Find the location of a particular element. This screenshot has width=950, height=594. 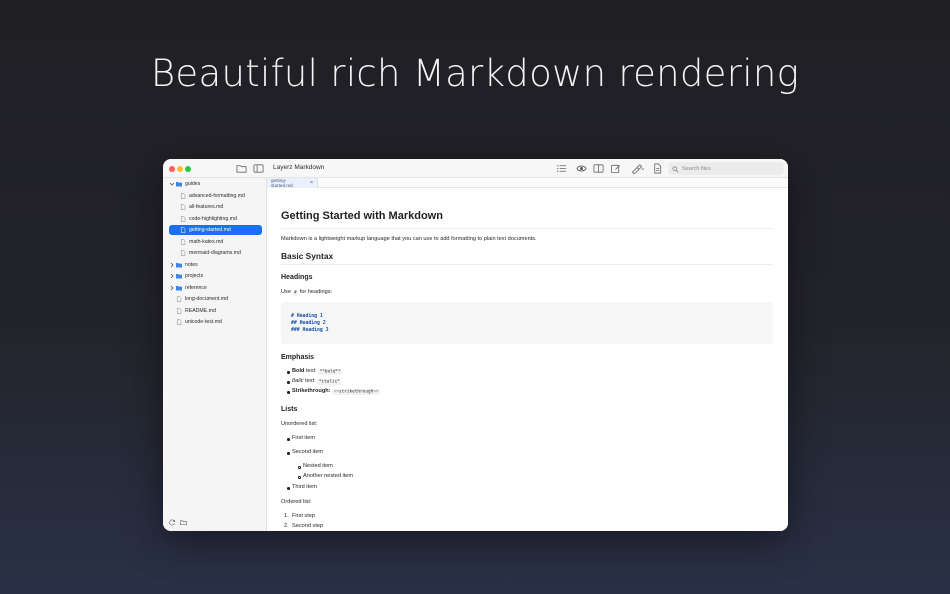

tree-label: getting-started.md is located at coordinates (210, 230).